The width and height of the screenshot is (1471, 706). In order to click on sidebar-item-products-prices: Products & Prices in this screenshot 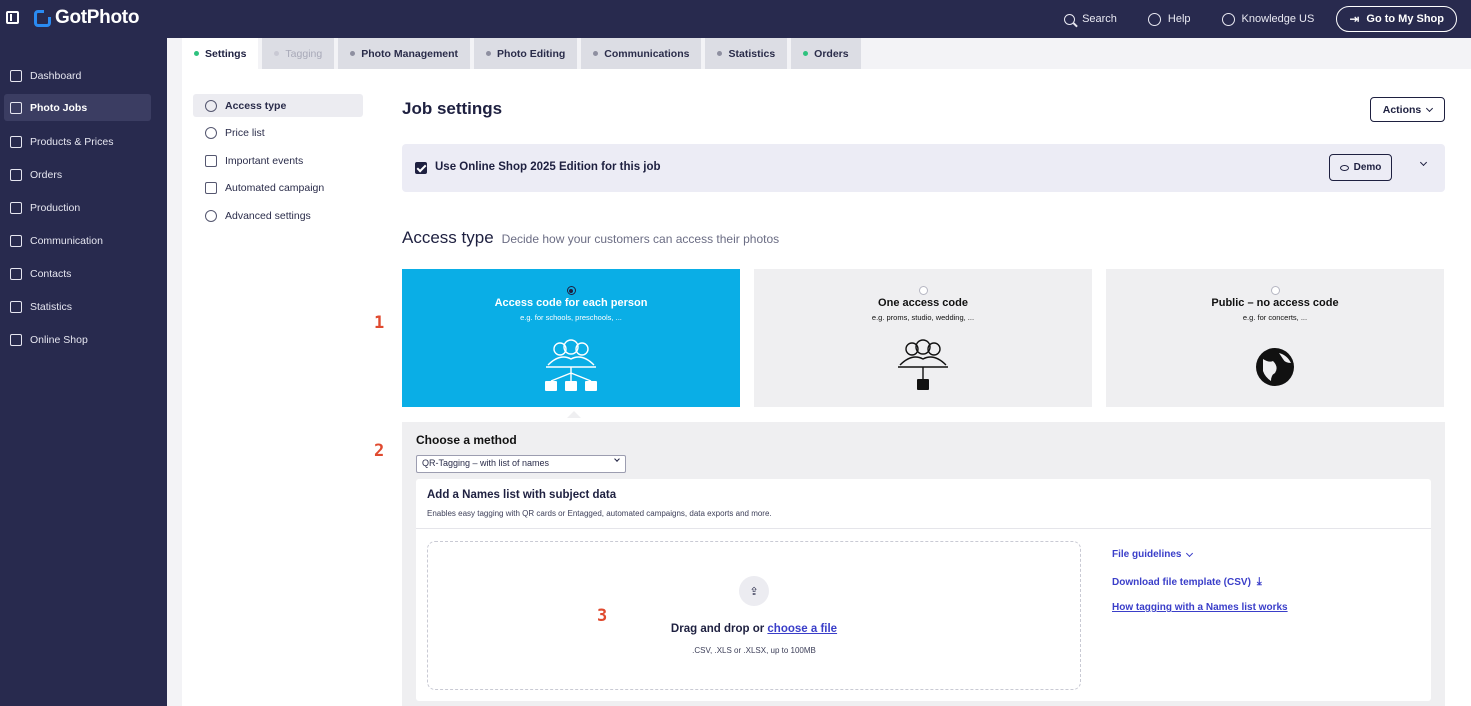, I will do `click(77, 141)`.